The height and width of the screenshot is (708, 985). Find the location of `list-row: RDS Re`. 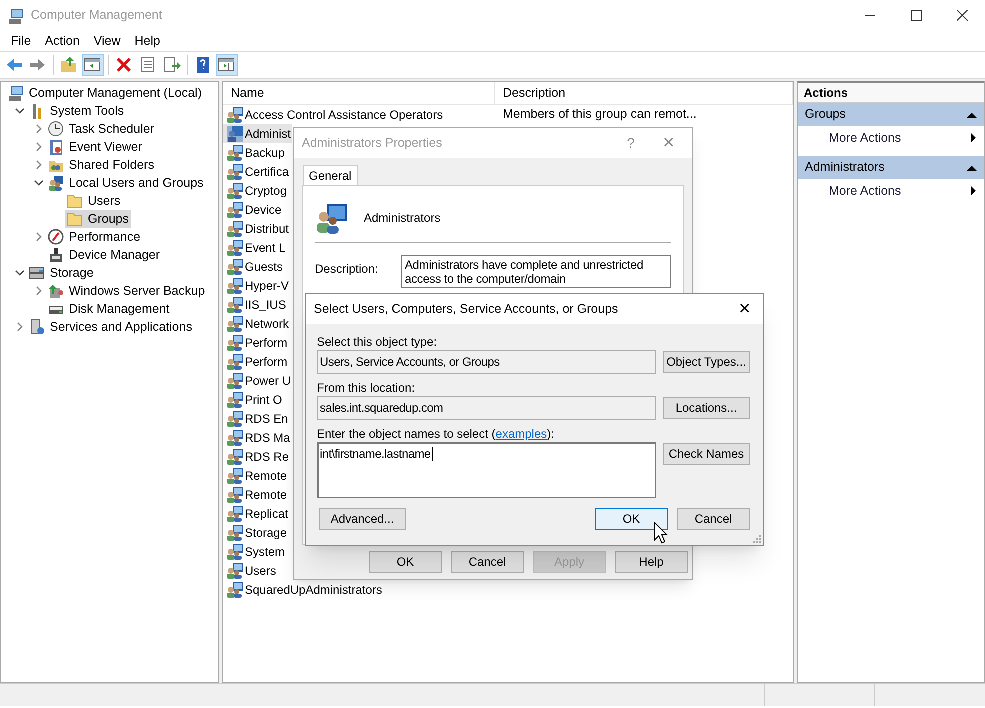

list-row: RDS Re is located at coordinates (256, 456).